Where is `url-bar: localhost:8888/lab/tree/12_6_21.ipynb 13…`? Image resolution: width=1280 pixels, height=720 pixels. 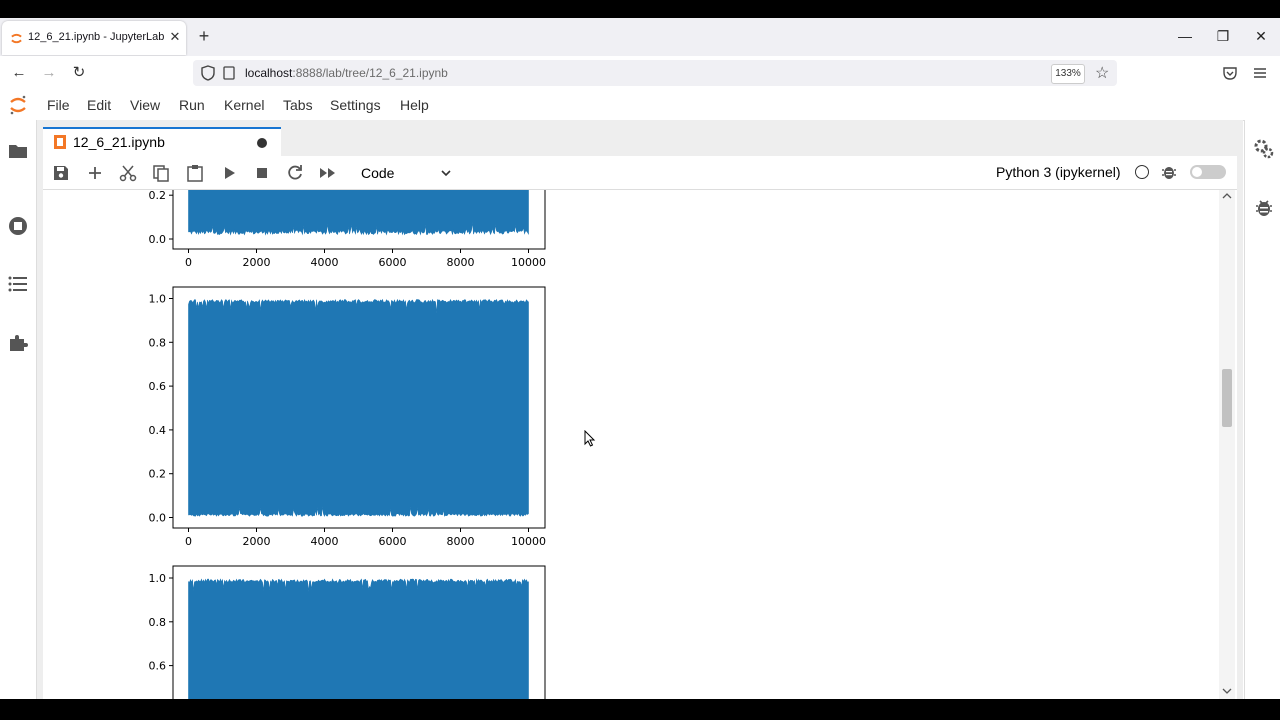
url-bar: localhost:8888/lab/tree/12_6_21.ipynb 13… is located at coordinates (655, 73).